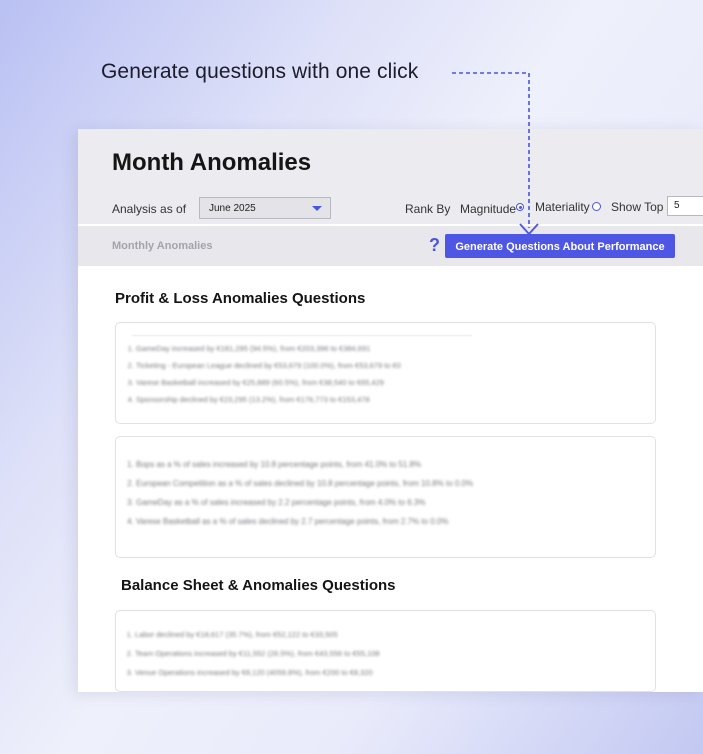  Describe the element at coordinates (212, 162) in the screenshot. I see `page-title: Month Anomalies` at that location.